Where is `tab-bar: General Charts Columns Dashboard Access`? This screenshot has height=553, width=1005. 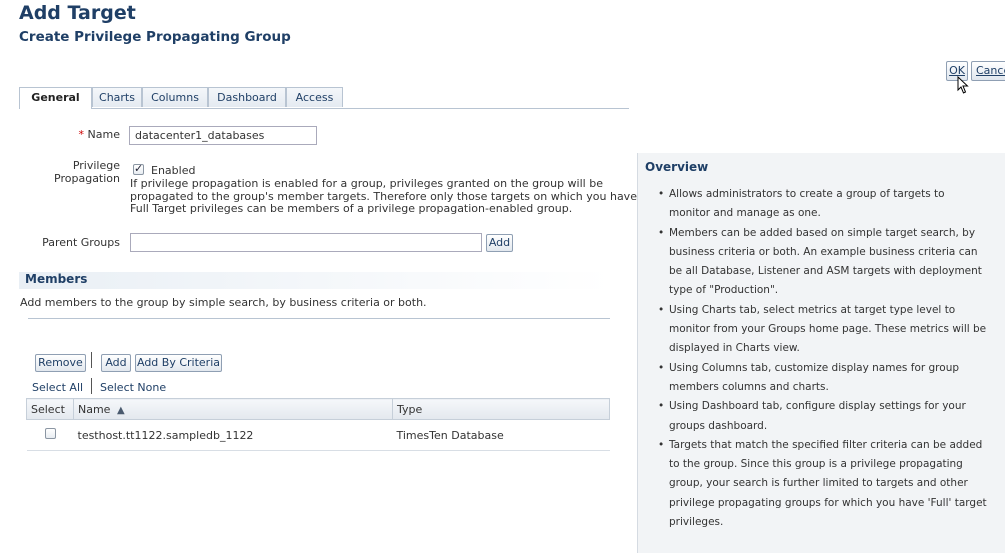 tab-bar: General Charts Columns Dashboard Access is located at coordinates (324, 98).